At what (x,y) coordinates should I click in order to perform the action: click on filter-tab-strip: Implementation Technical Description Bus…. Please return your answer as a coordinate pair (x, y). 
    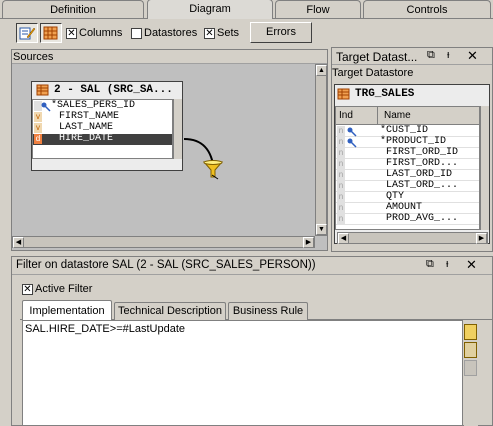
    Looking at the image, I should click on (256, 310).